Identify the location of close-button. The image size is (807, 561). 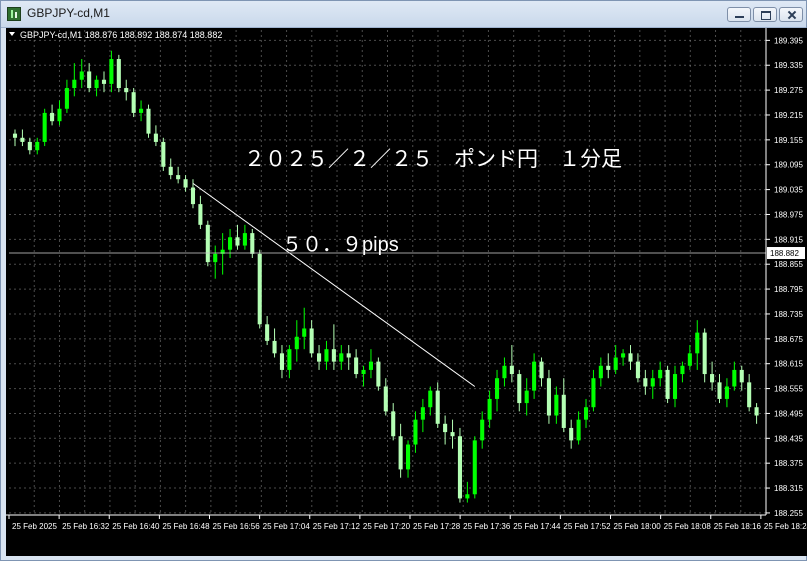
(791, 14).